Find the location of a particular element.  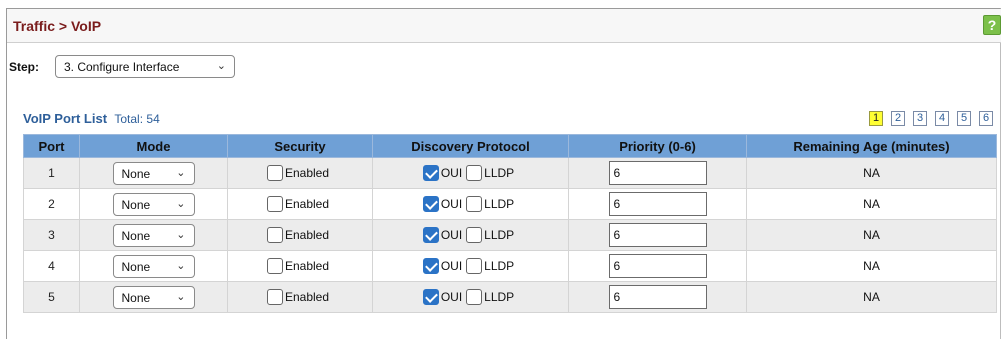

column-header-discovery-protocol: Discovery Protocol is located at coordinates (470, 146).